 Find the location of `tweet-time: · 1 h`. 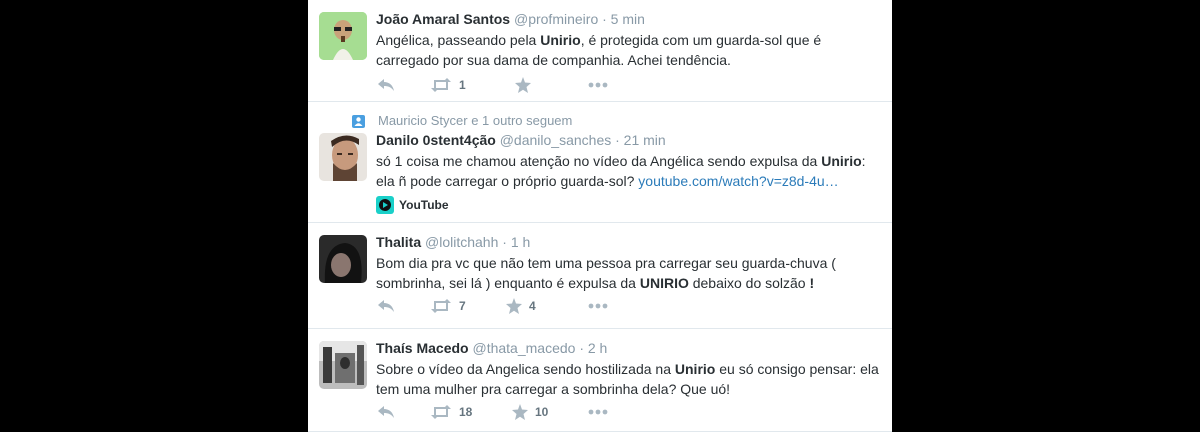

tweet-time: · 1 h is located at coordinates (516, 242).